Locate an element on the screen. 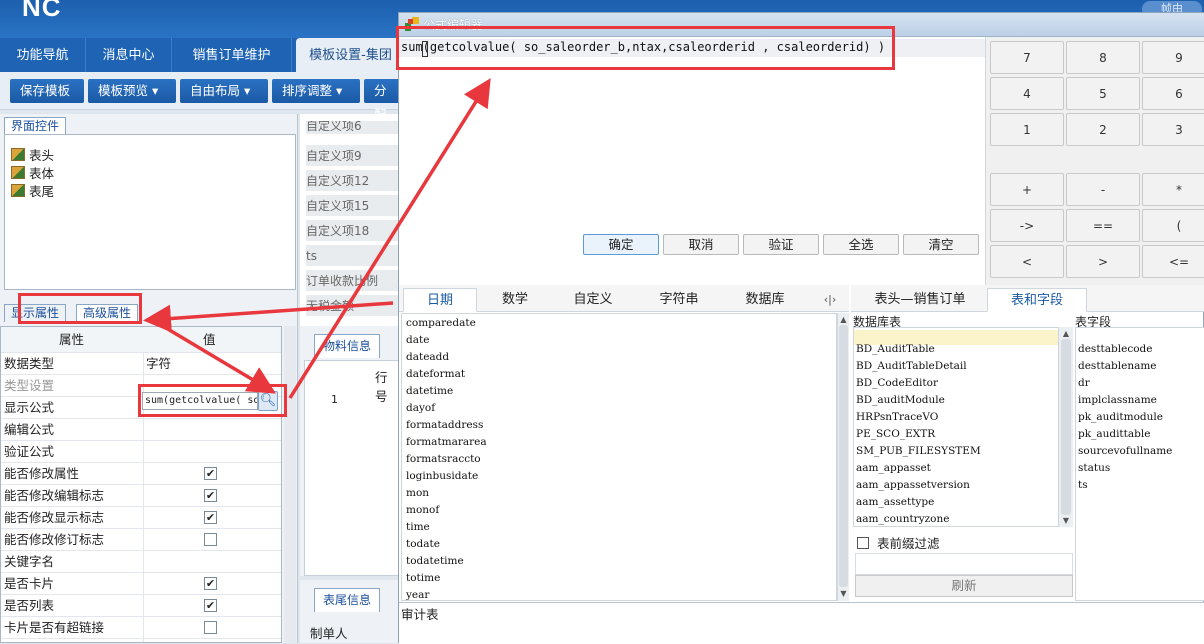 This screenshot has width=1204, height=644. annotation-arrows is located at coordinates (317, 238).